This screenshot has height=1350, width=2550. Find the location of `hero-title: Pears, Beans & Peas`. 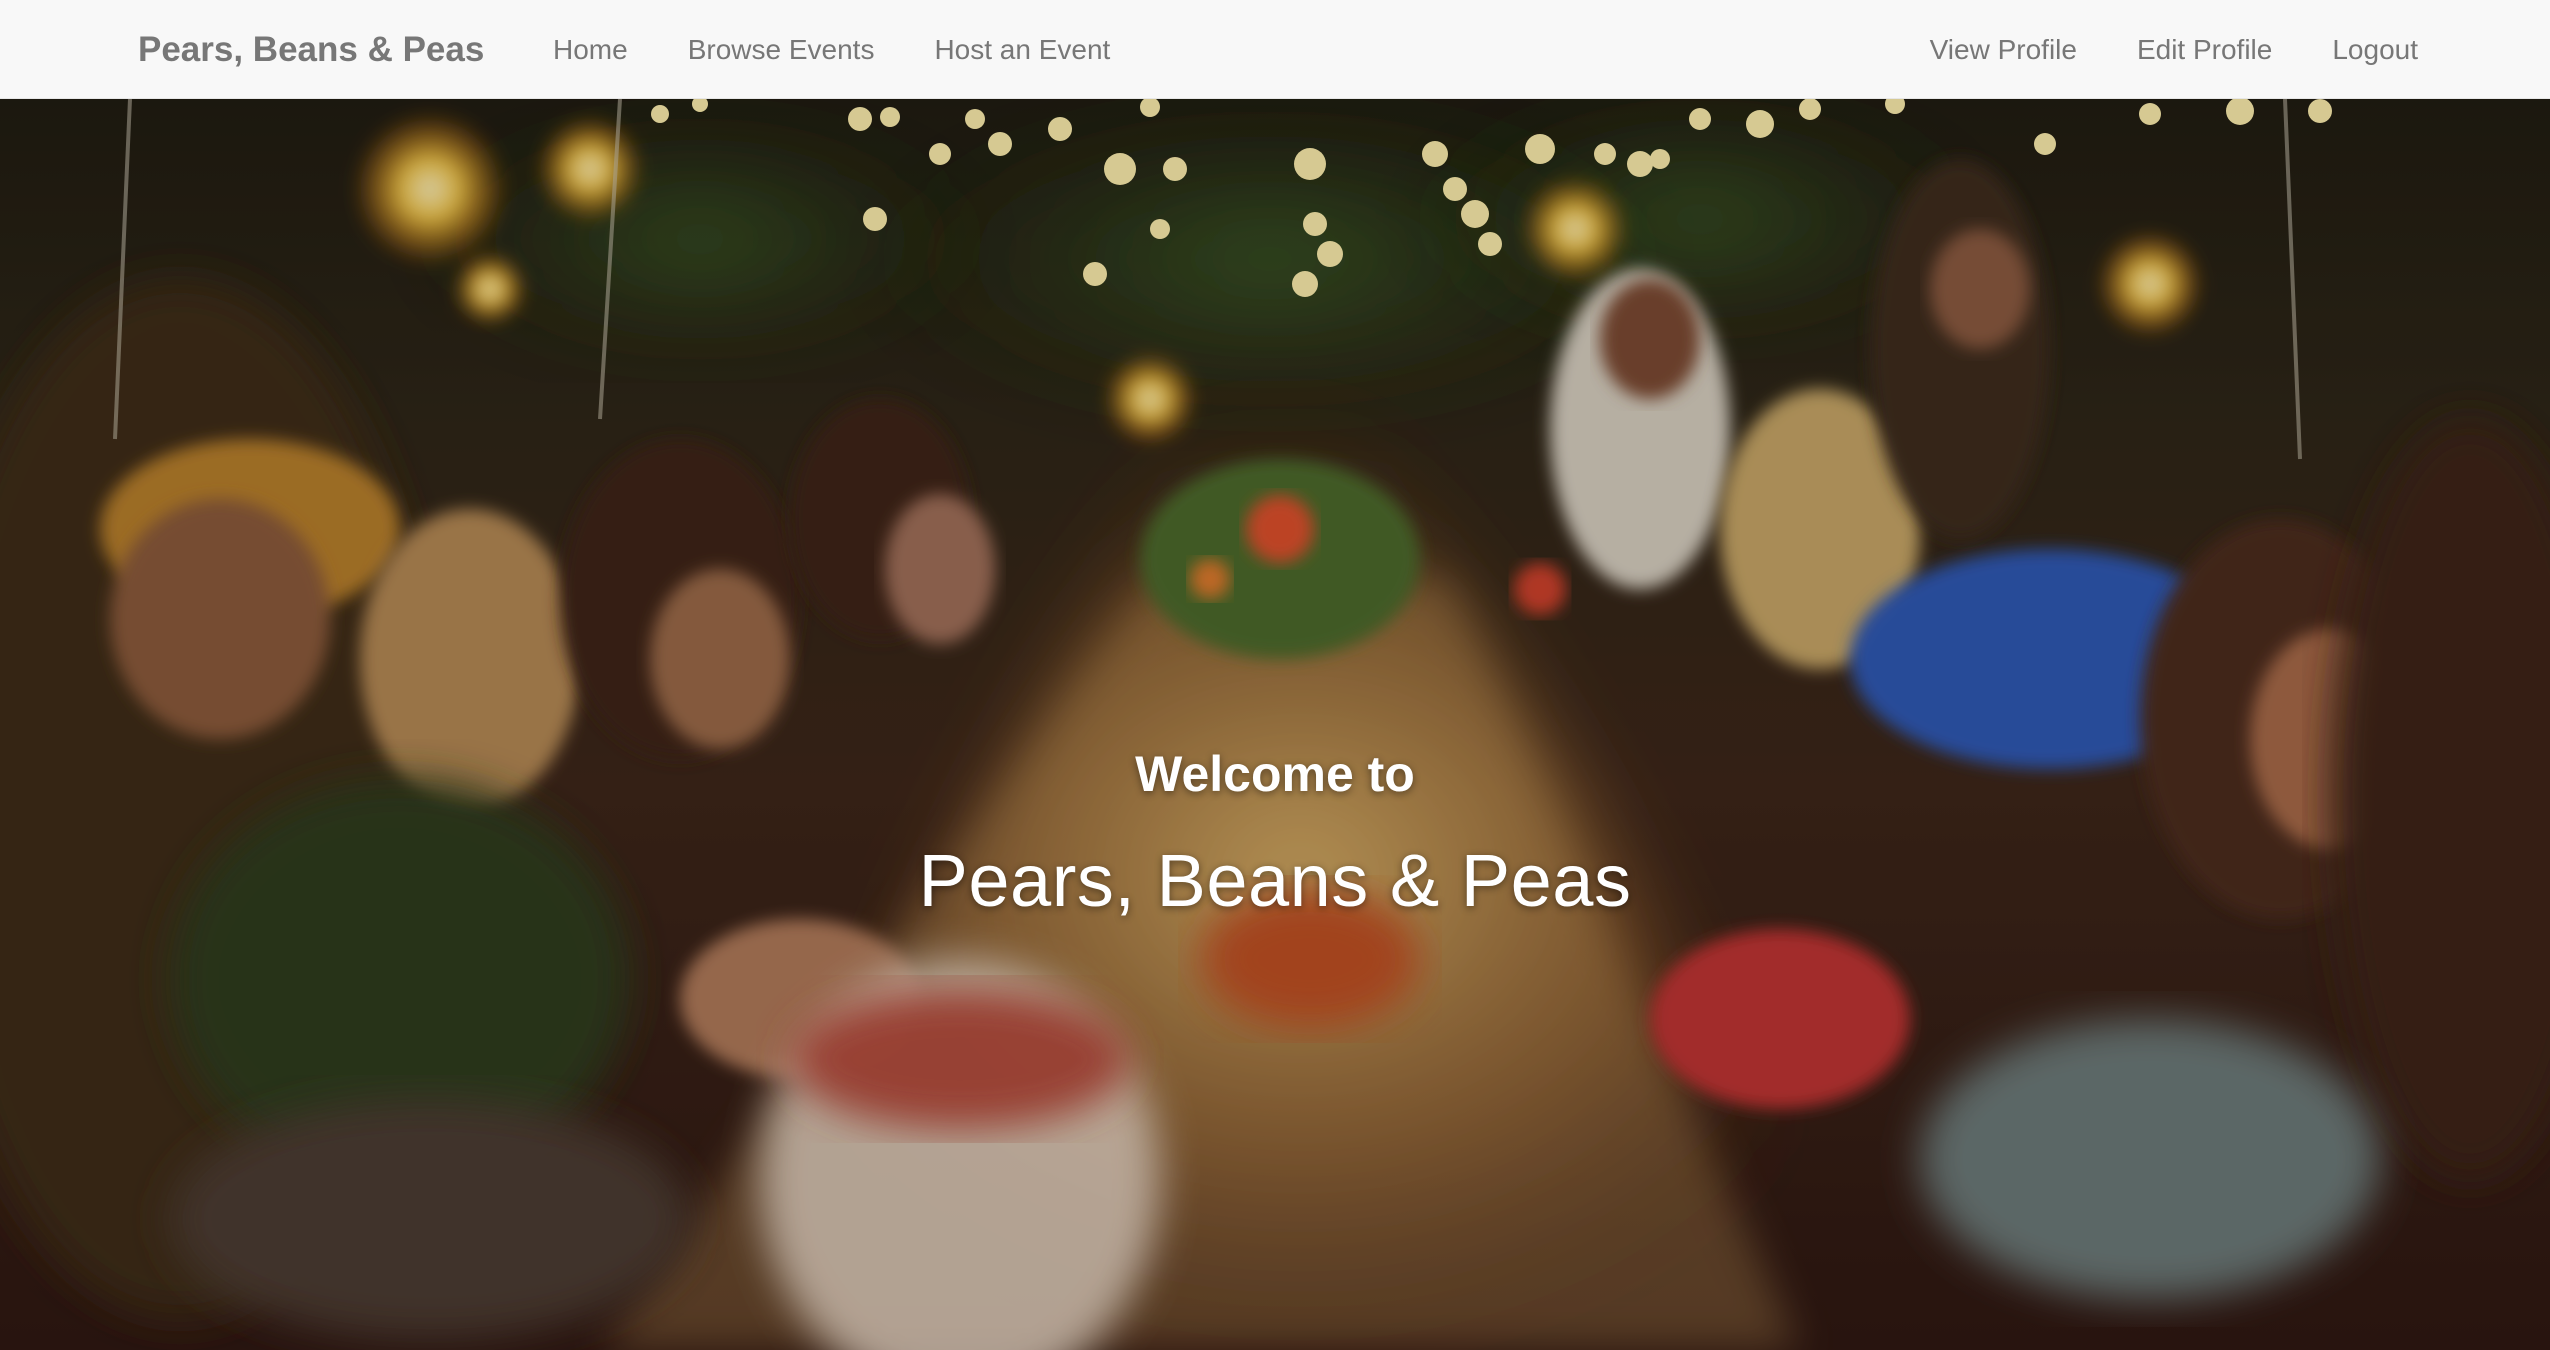

hero-title: Pears, Beans & Peas is located at coordinates (1275, 880).